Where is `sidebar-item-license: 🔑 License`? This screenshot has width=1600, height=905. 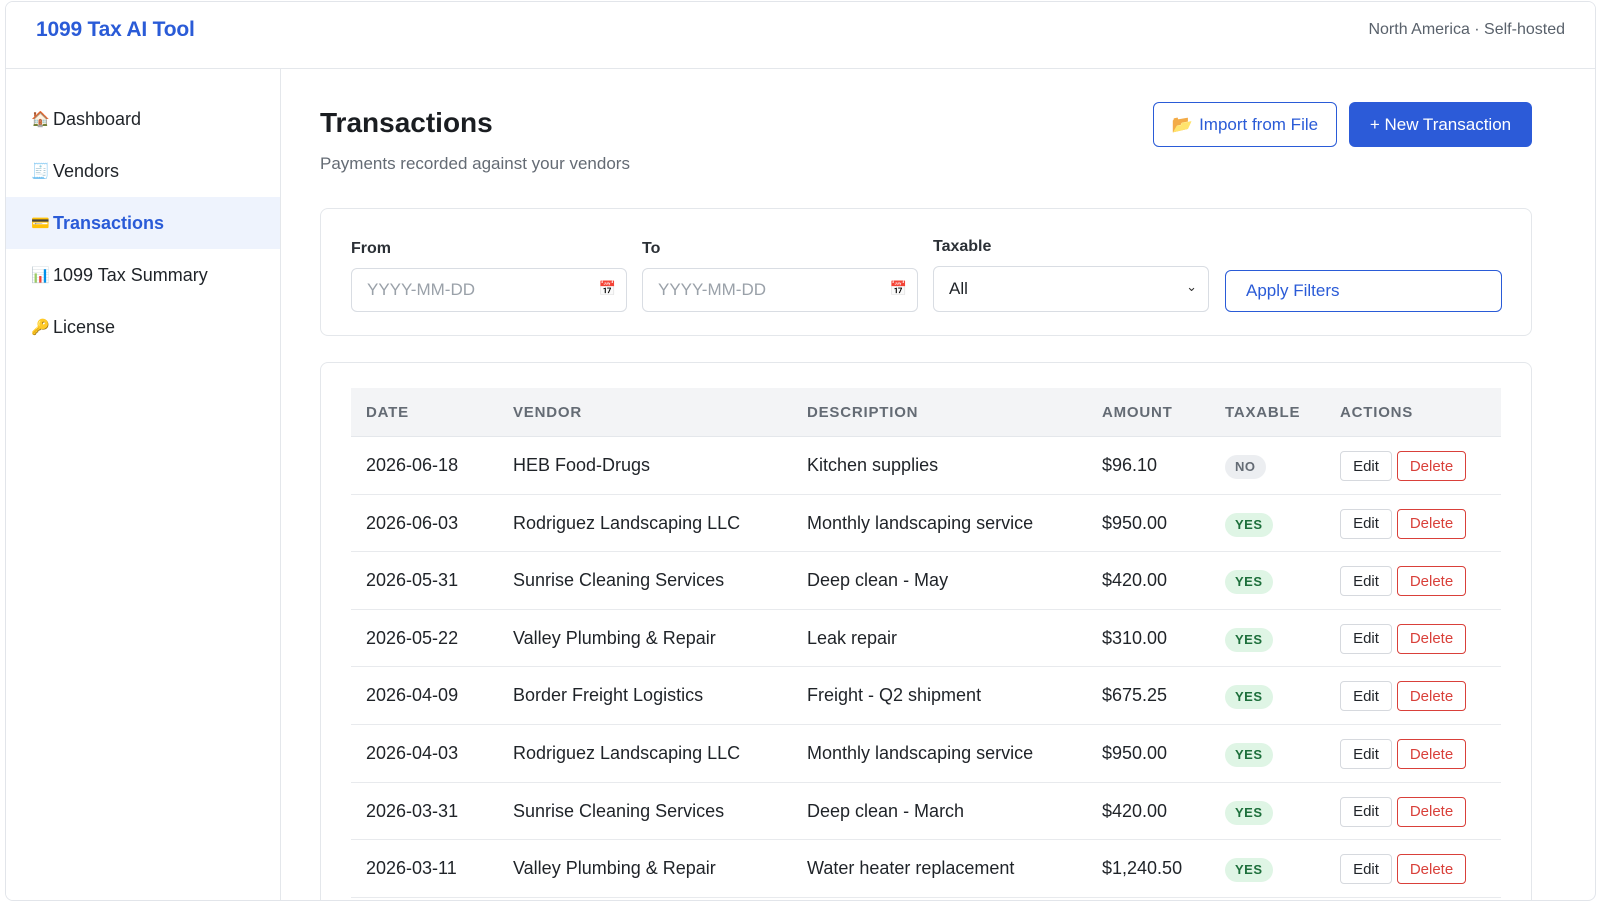
sidebar-item-license: 🔑 License is located at coordinates (143, 327).